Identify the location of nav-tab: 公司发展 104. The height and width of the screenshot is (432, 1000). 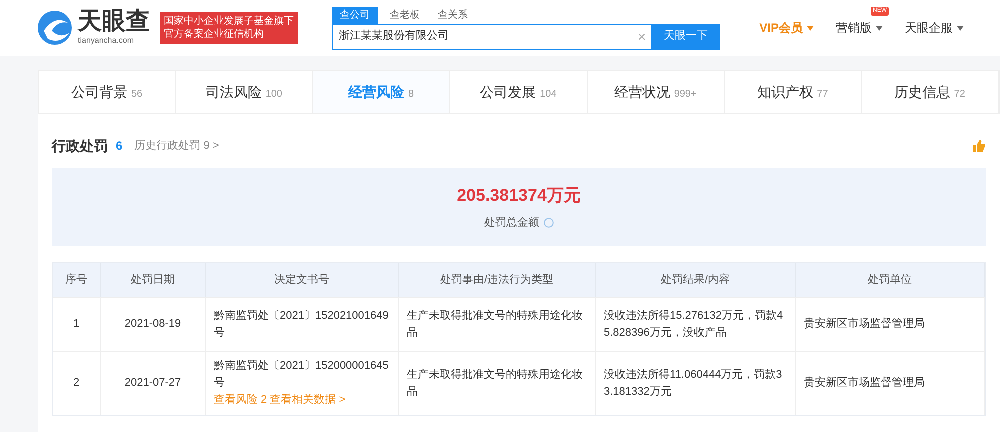
(519, 92).